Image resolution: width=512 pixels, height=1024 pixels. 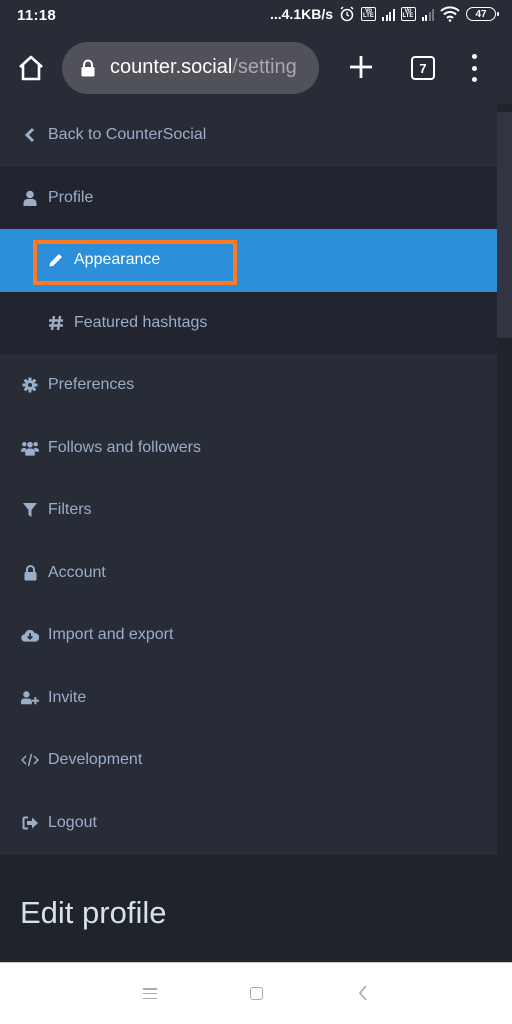 What do you see at coordinates (248, 760) in the screenshot?
I see `nav-development: Development` at bounding box center [248, 760].